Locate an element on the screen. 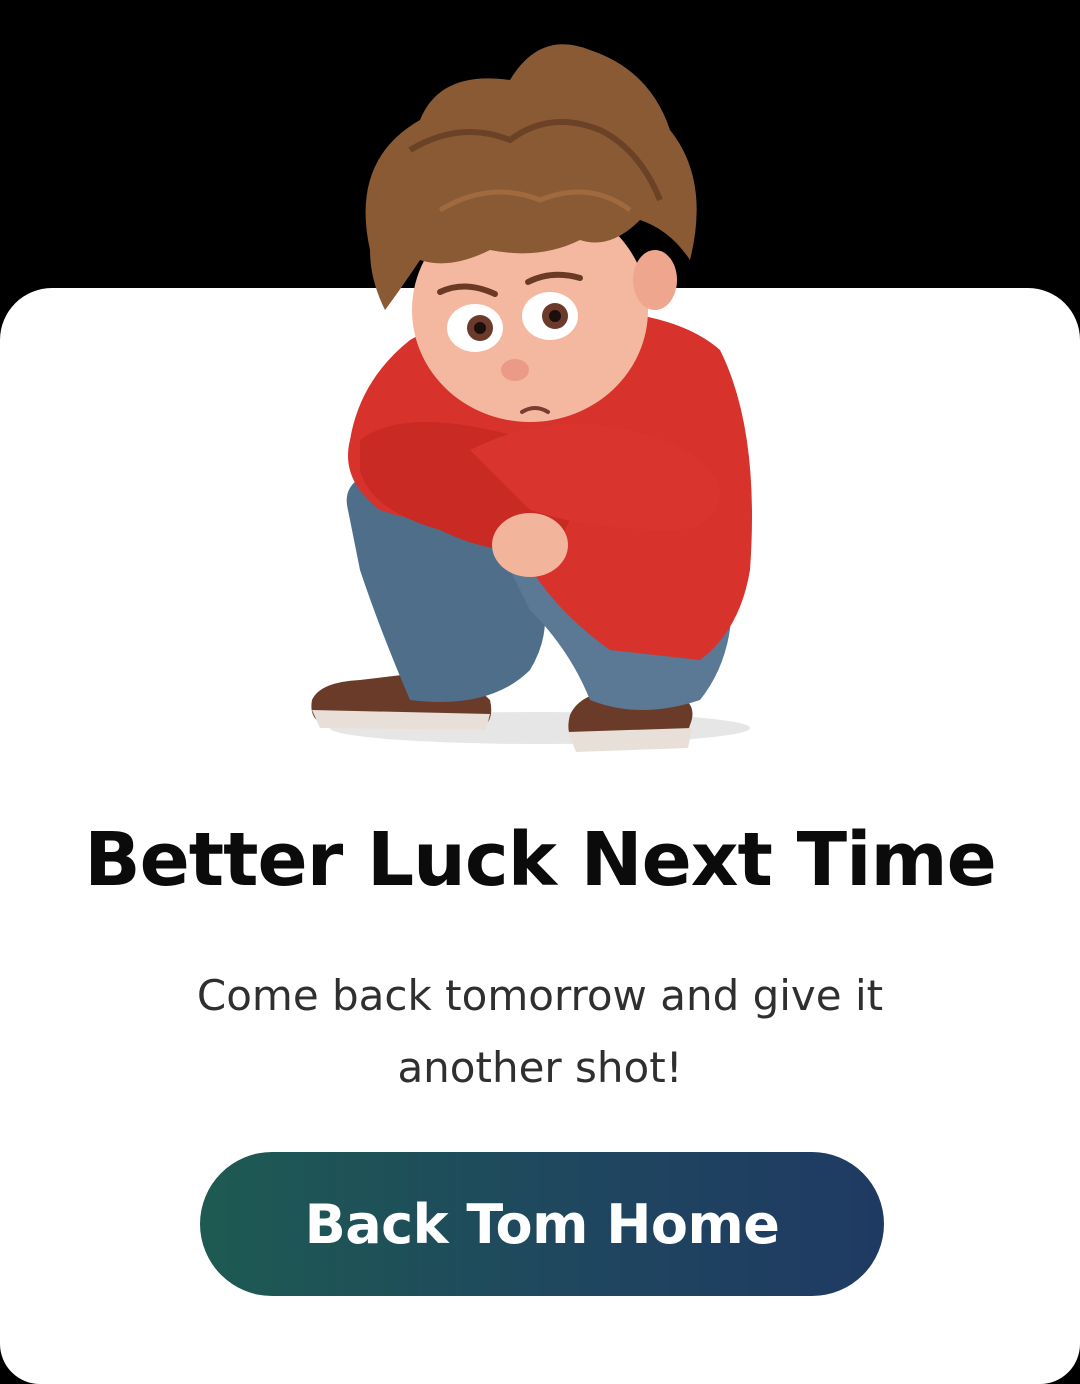 The image size is (1080, 1384). back-home-button: Back Tom Home is located at coordinates (542, 1224).